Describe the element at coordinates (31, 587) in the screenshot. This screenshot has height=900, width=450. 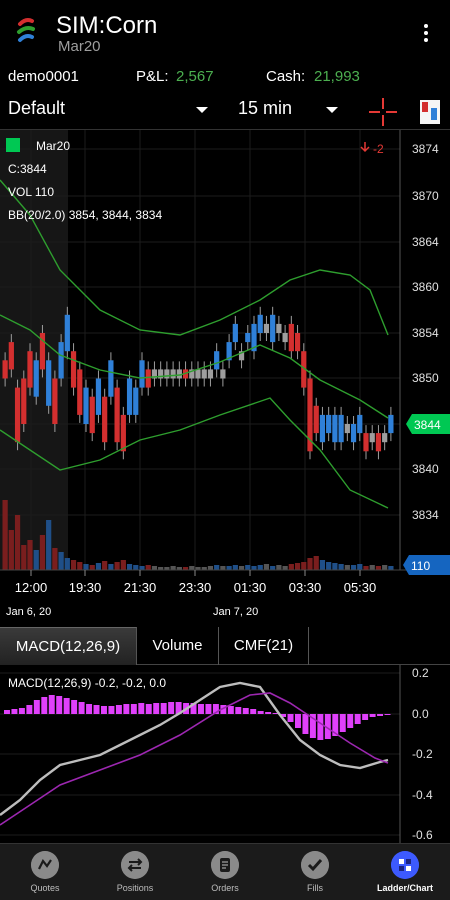
I see `time-axis-tick: 12:00` at that location.